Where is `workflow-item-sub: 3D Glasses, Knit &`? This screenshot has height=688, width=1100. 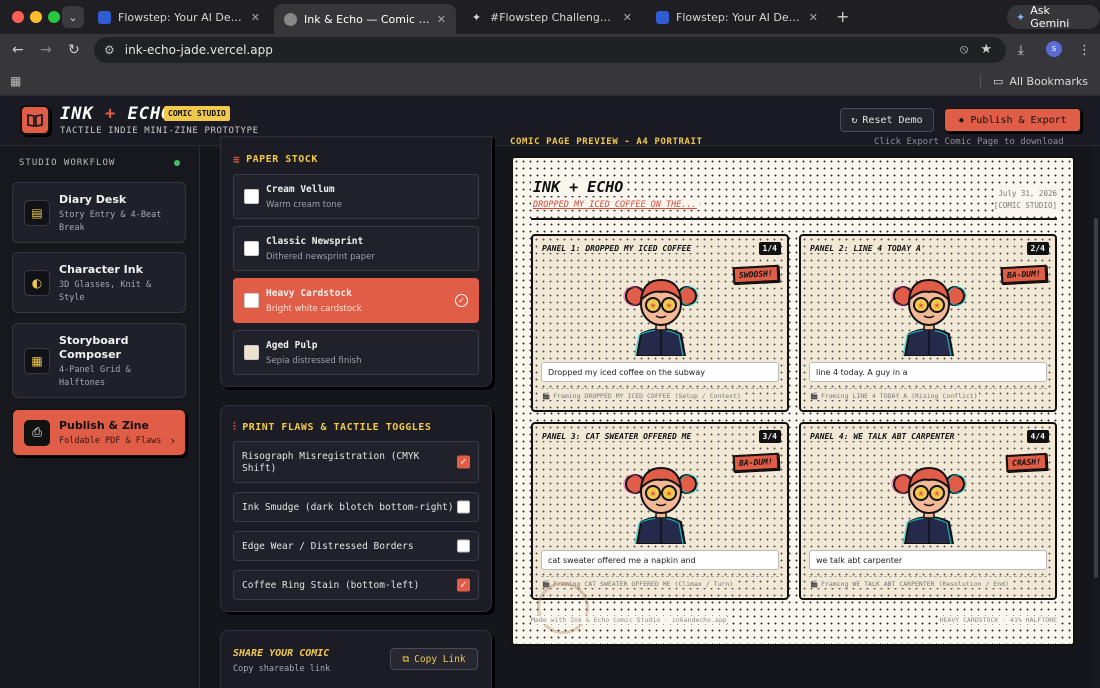
workflow-item-sub: 3D Glasses, Knit & is located at coordinates (105, 285).